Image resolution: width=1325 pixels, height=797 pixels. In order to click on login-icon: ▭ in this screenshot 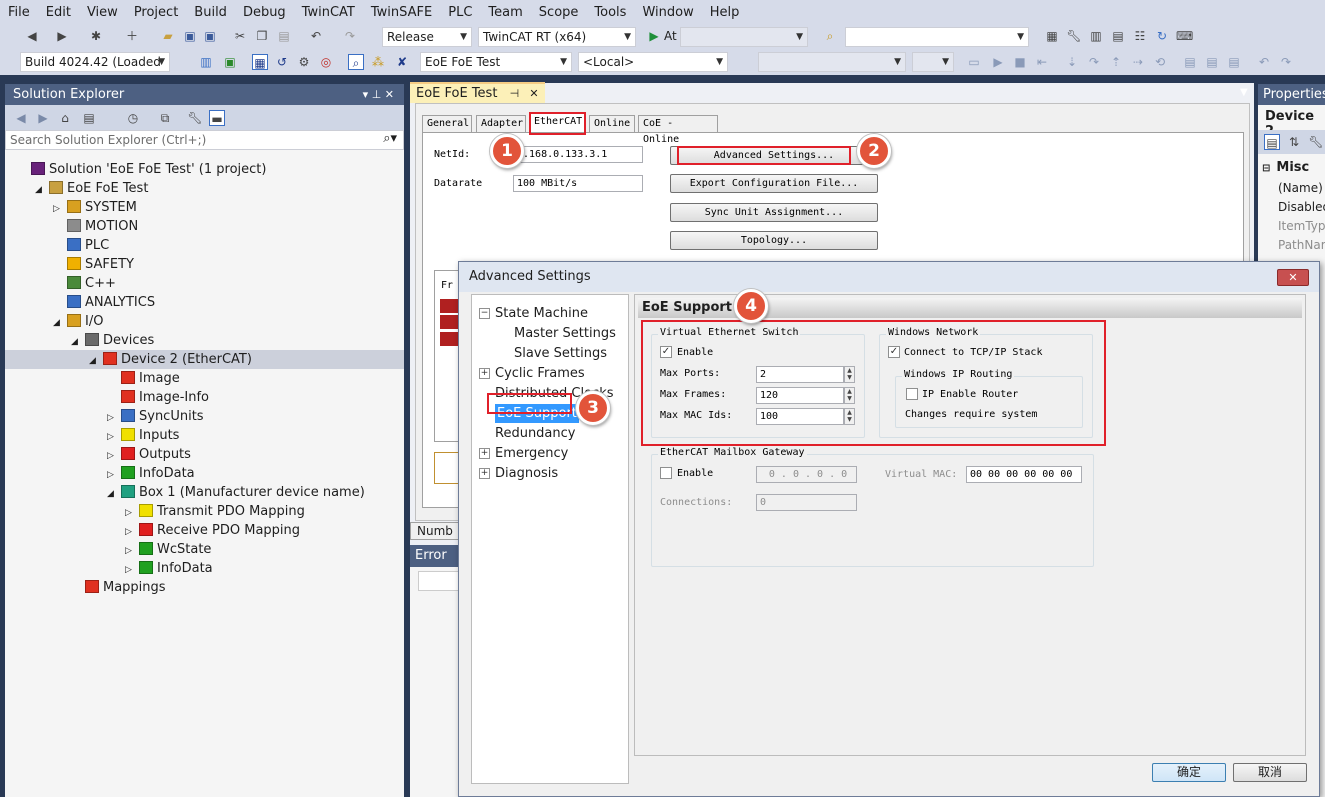, I will do `click(974, 62)`.